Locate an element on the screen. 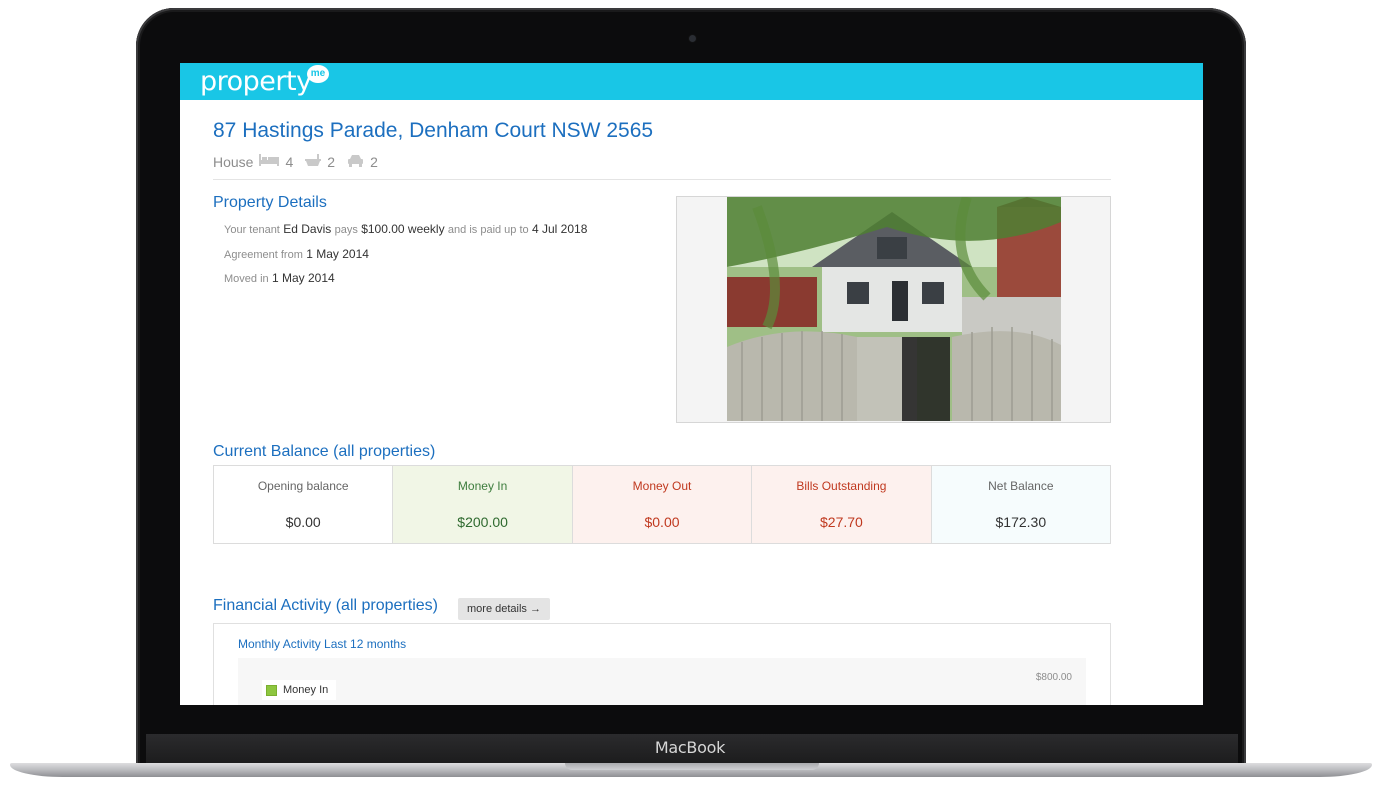  device-brand-label: MacBook is located at coordinates (690, 747).